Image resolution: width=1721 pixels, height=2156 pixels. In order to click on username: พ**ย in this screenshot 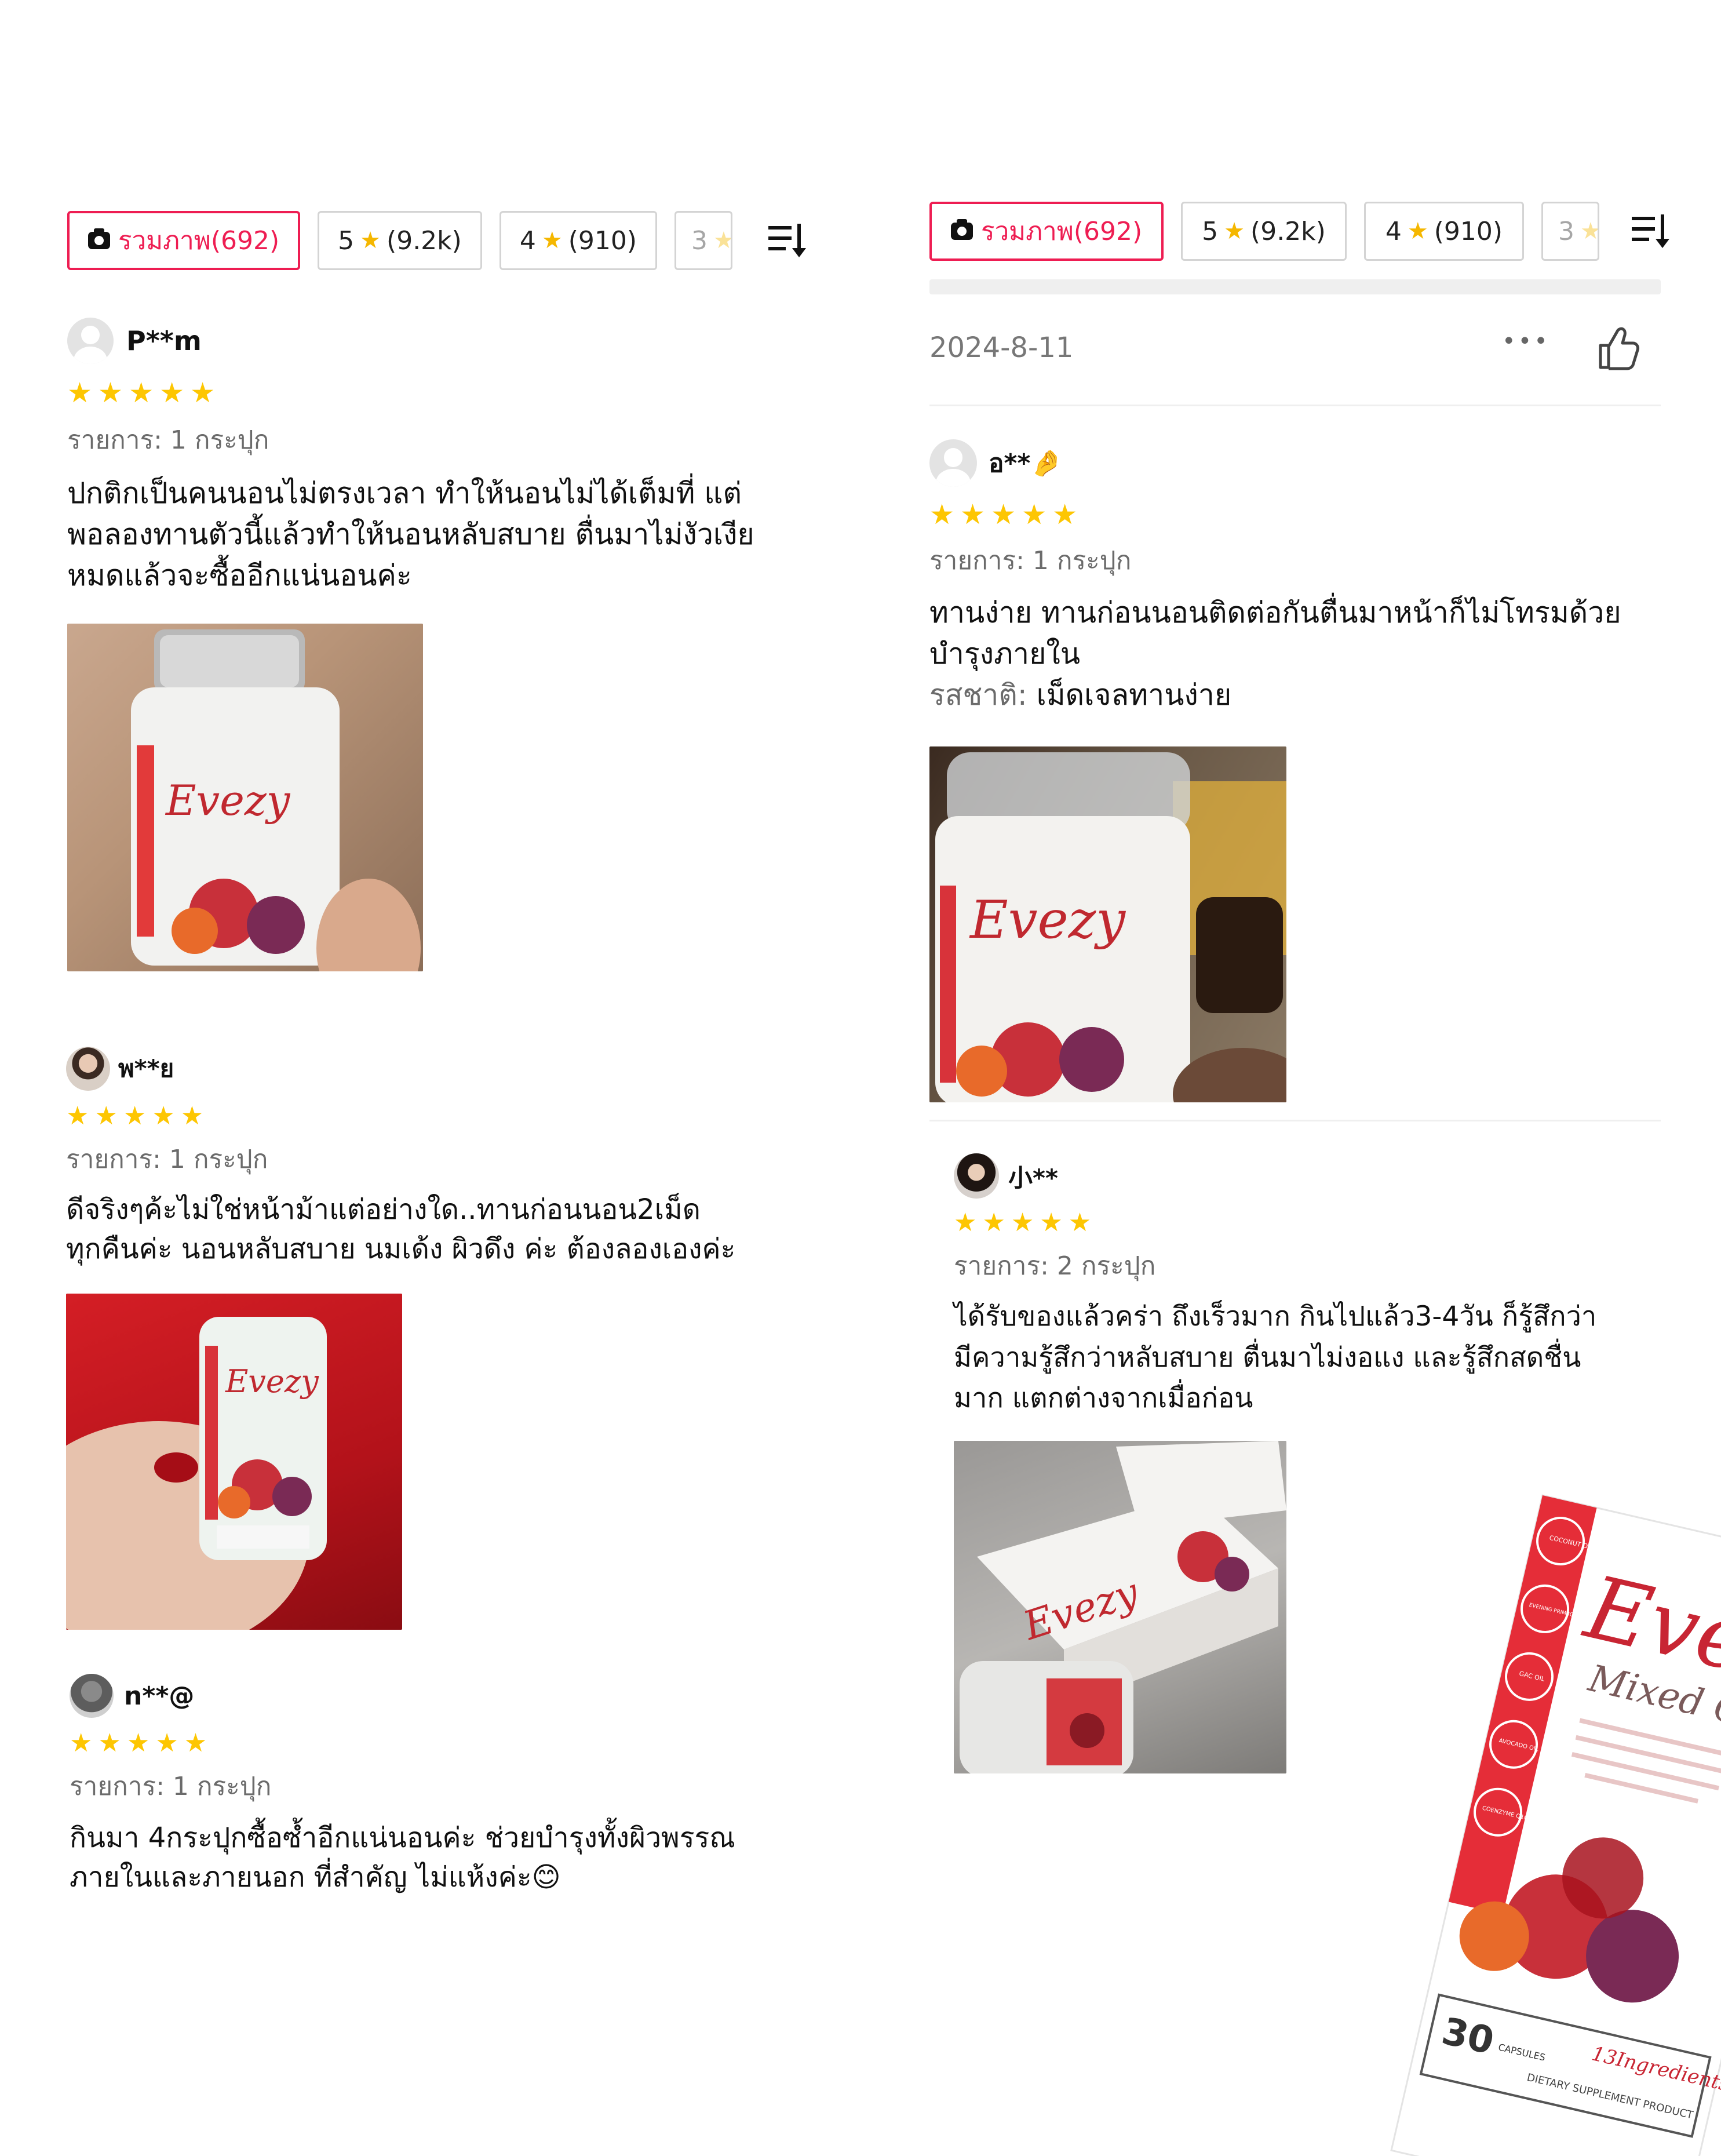, I will do `click(146, 1069)`.